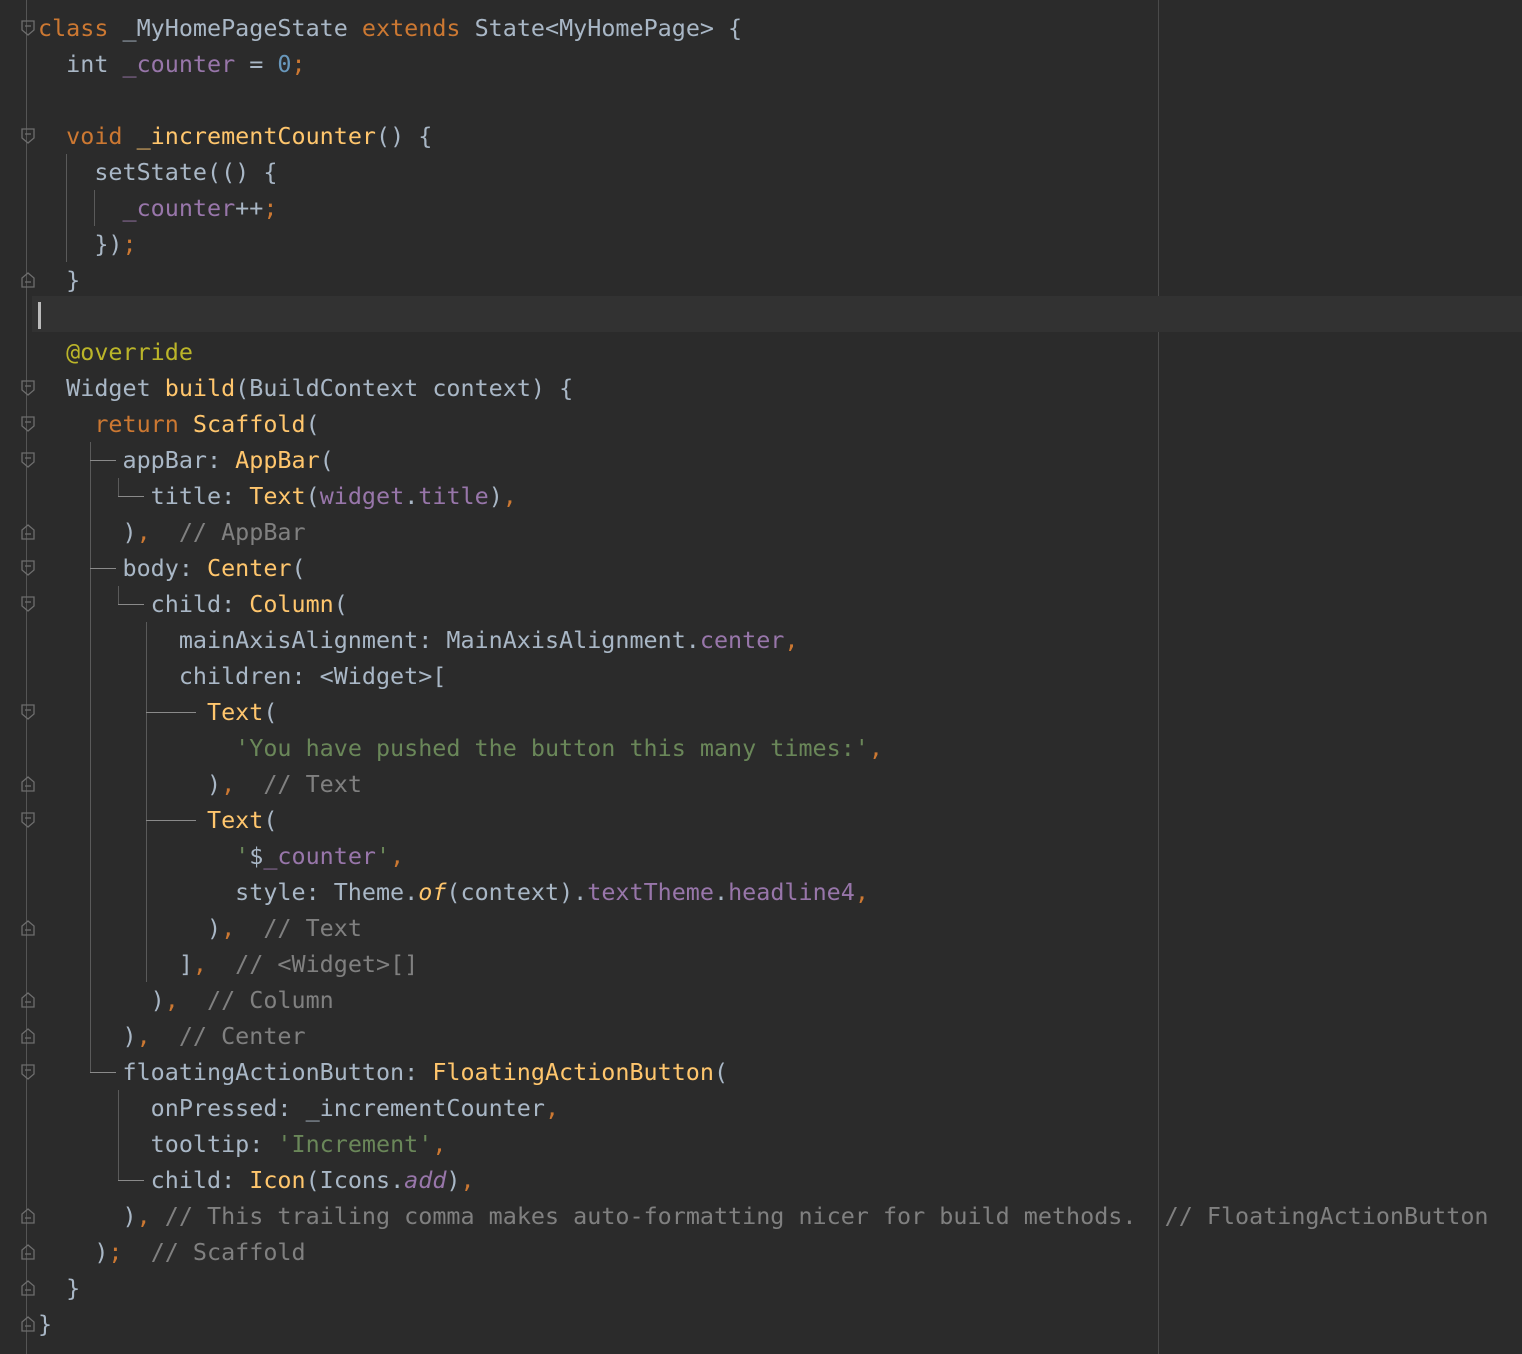  I want to click on code-line: ), // AppBar, so click(171, 532).